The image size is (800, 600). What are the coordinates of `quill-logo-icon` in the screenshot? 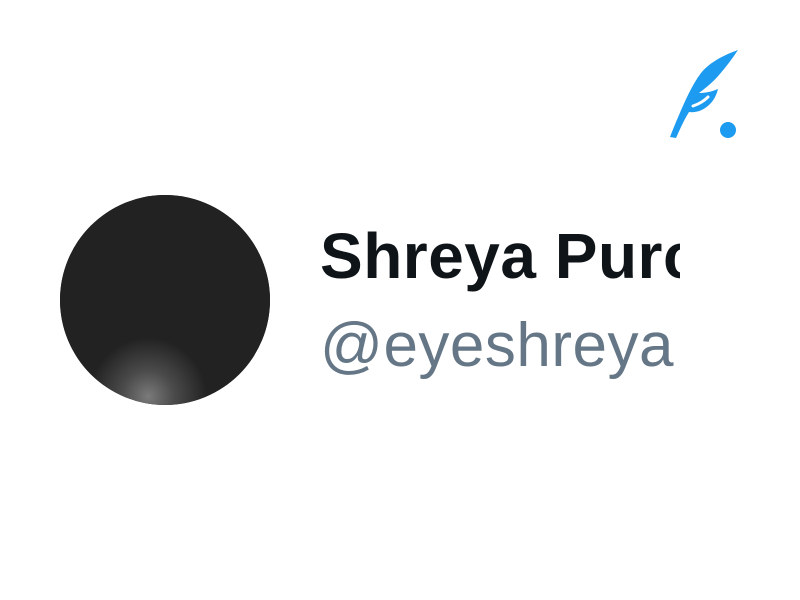 It's located at (704, 94).